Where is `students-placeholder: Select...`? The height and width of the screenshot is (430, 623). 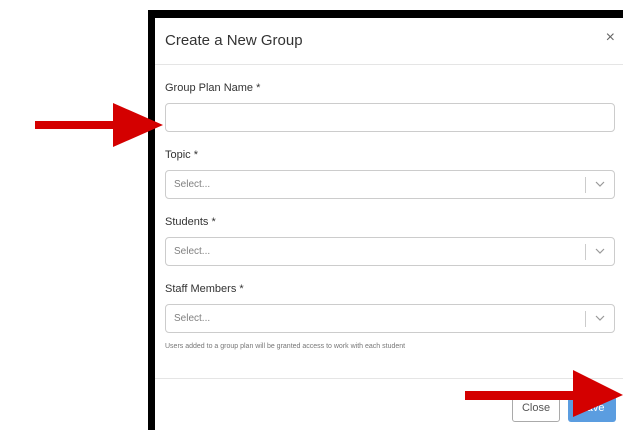
students-placeholder: Select... is located at coordinates (192, 251).